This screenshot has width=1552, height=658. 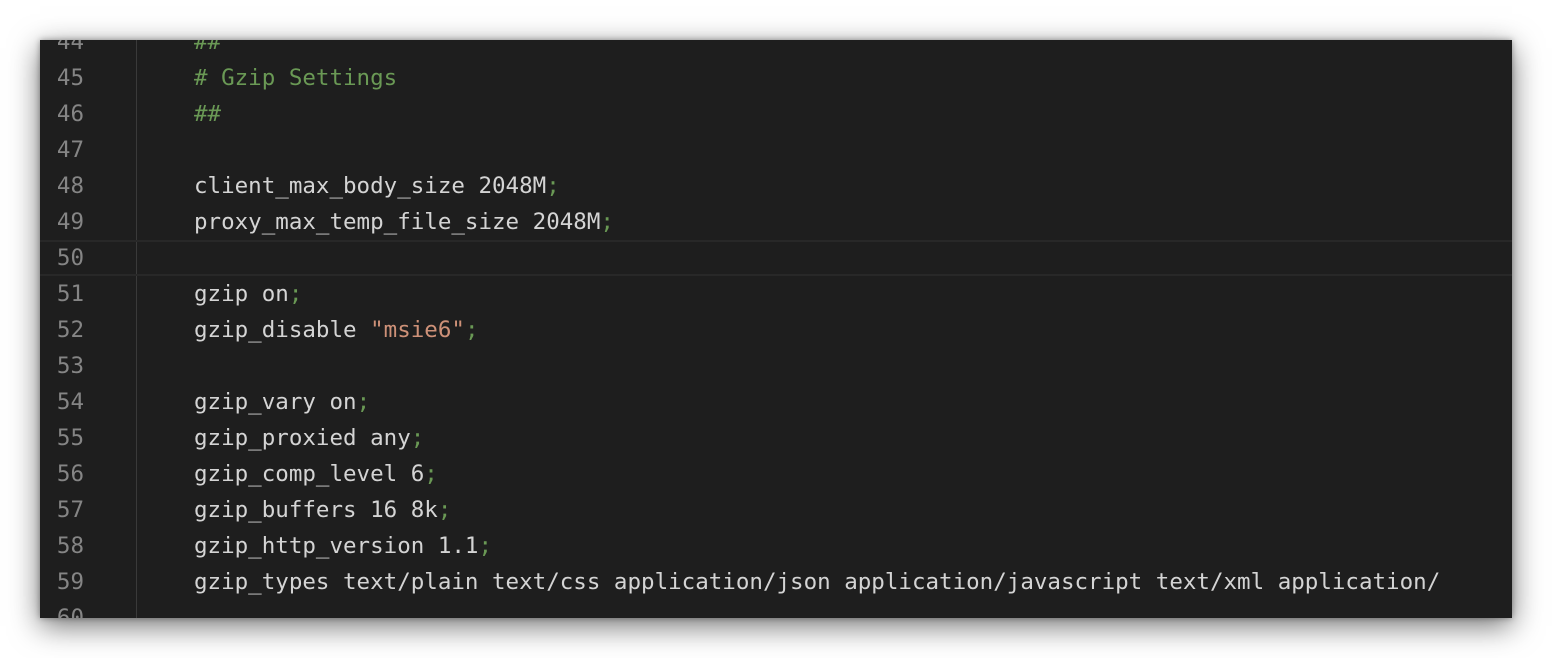 I want to click on line-number: 47, so click(x=70, y=150).